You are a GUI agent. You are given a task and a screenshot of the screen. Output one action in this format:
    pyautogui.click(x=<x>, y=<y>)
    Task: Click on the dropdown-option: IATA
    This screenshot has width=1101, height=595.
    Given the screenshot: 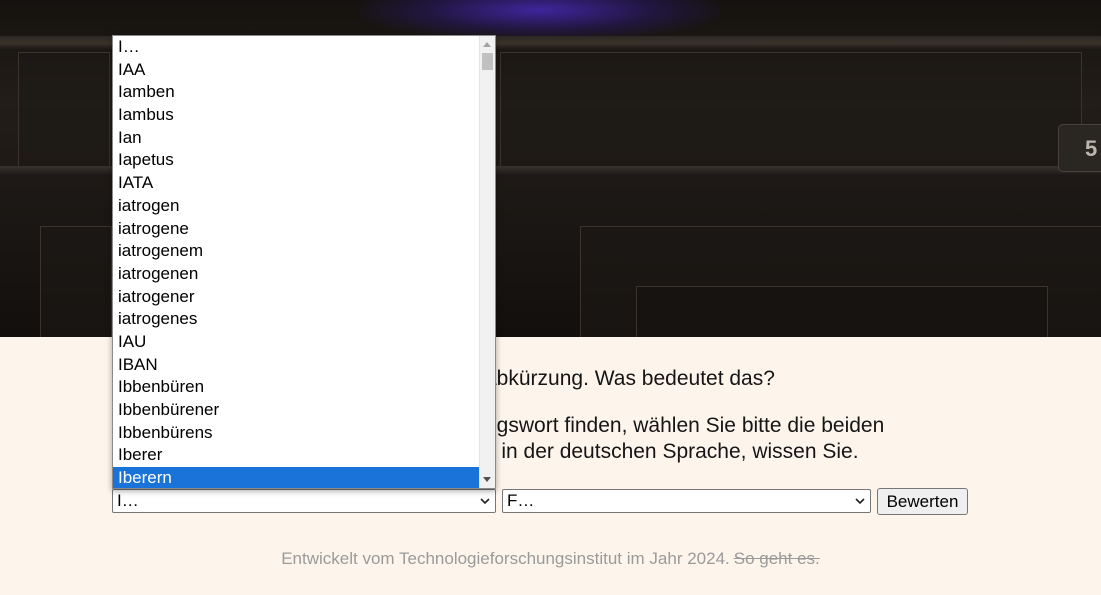 What is the action you would take?
    pyautogui.click(x=304, y=183)
    